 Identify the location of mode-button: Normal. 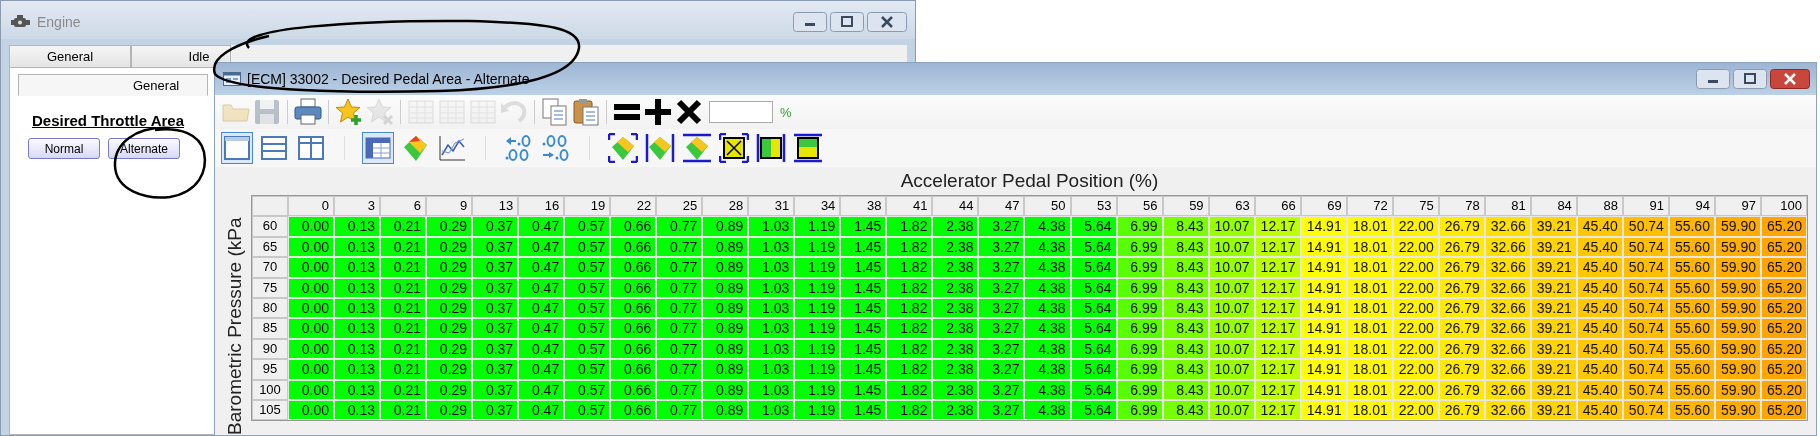
(64, 148).